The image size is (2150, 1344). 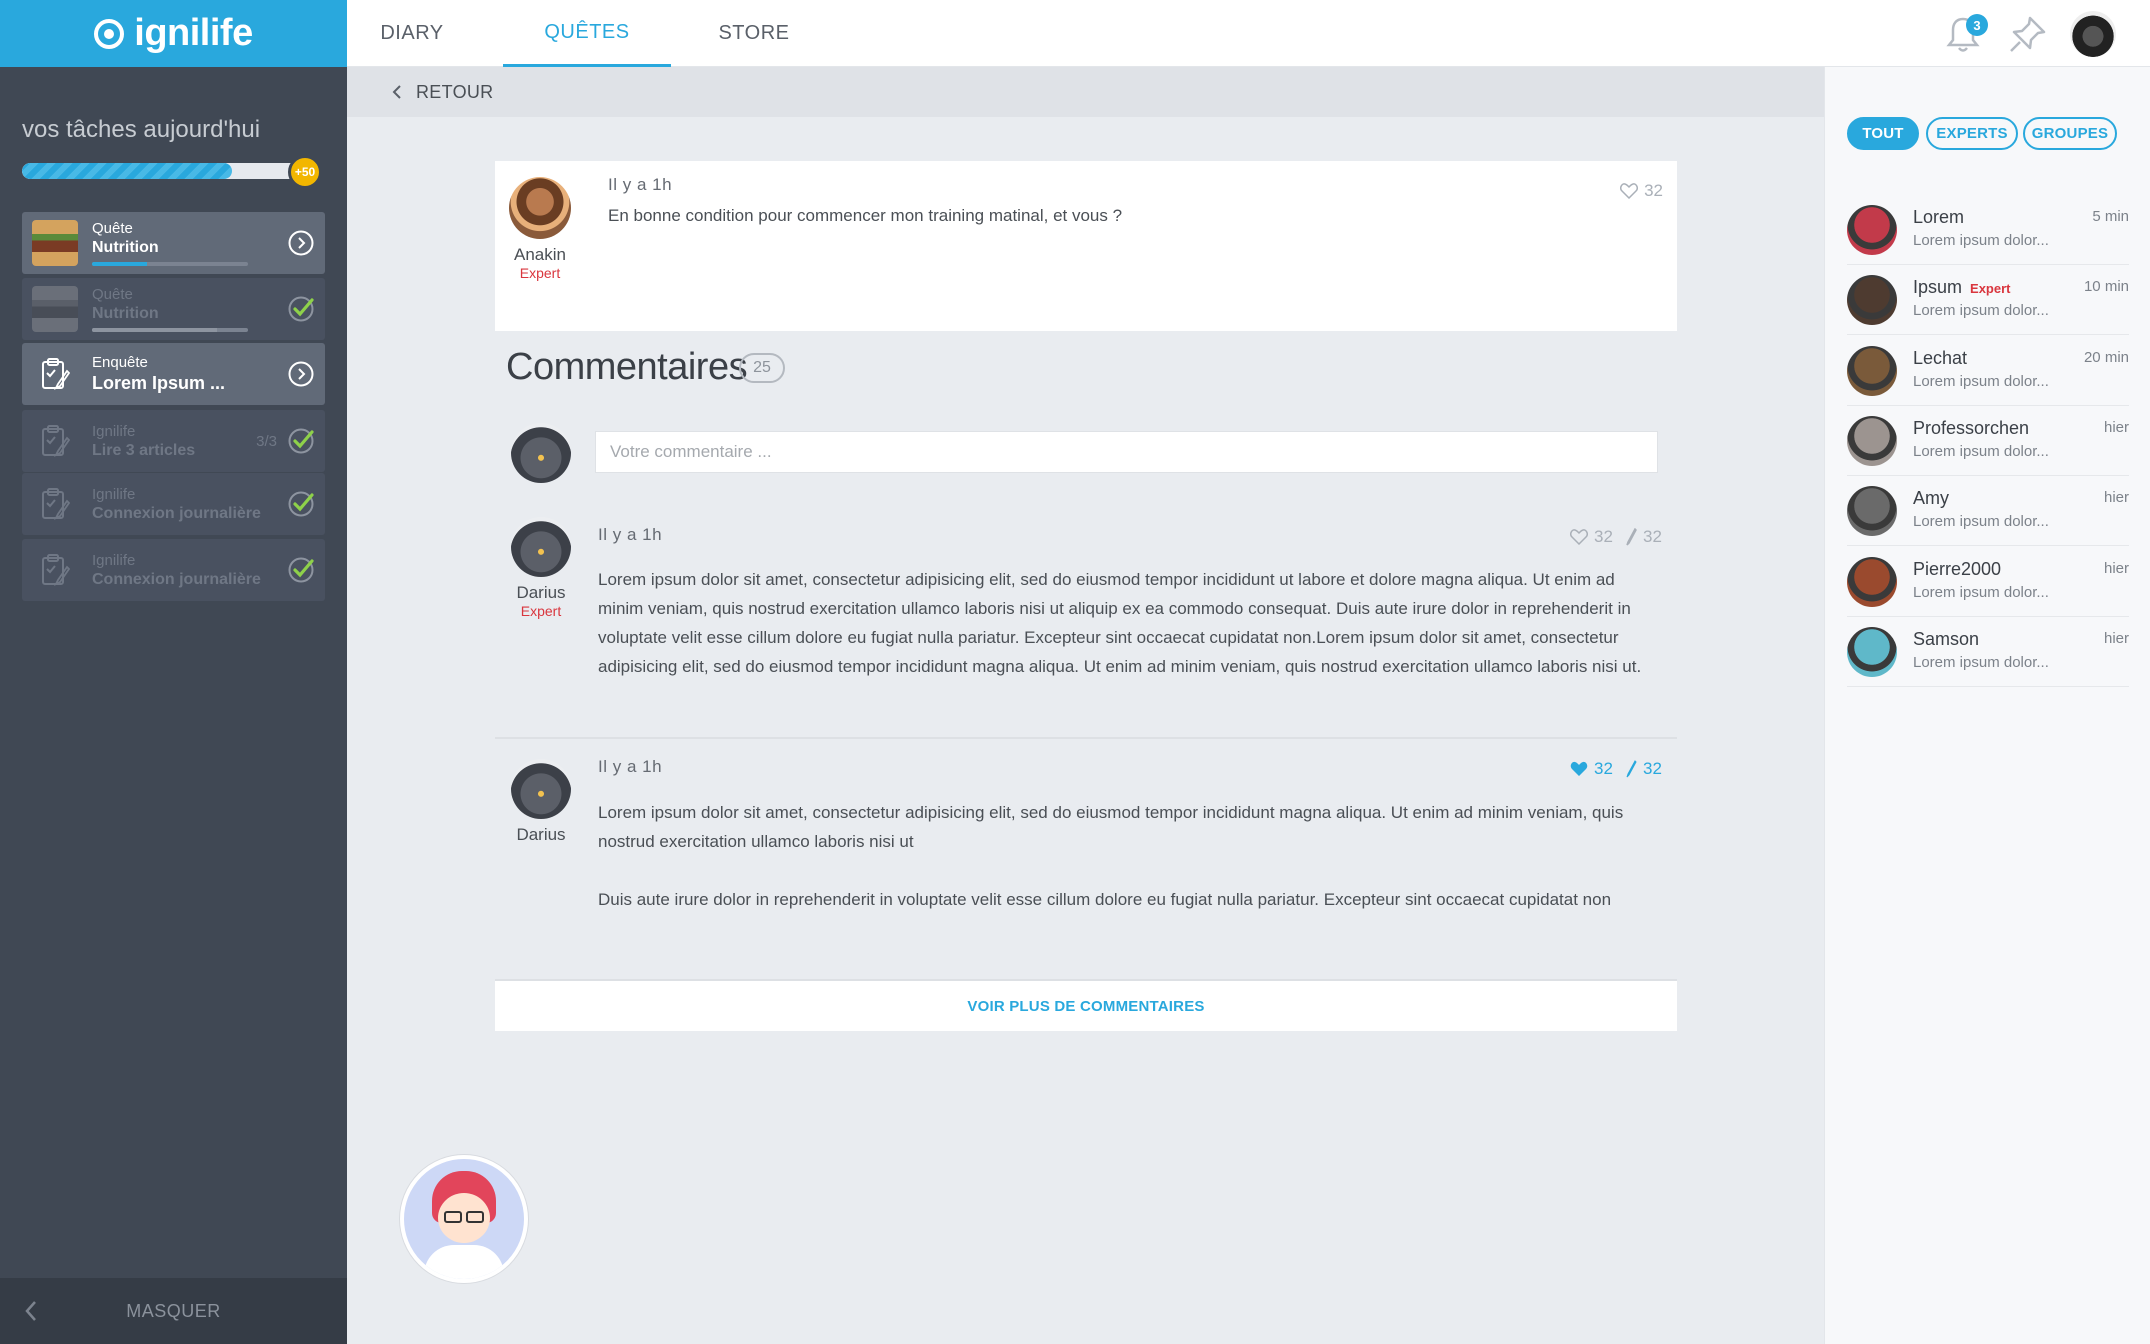 What do you see at coordinates (1938, 217) in the screenshot?
I see `contact-name-row: Lorem` at bounding box center [1938, 217].